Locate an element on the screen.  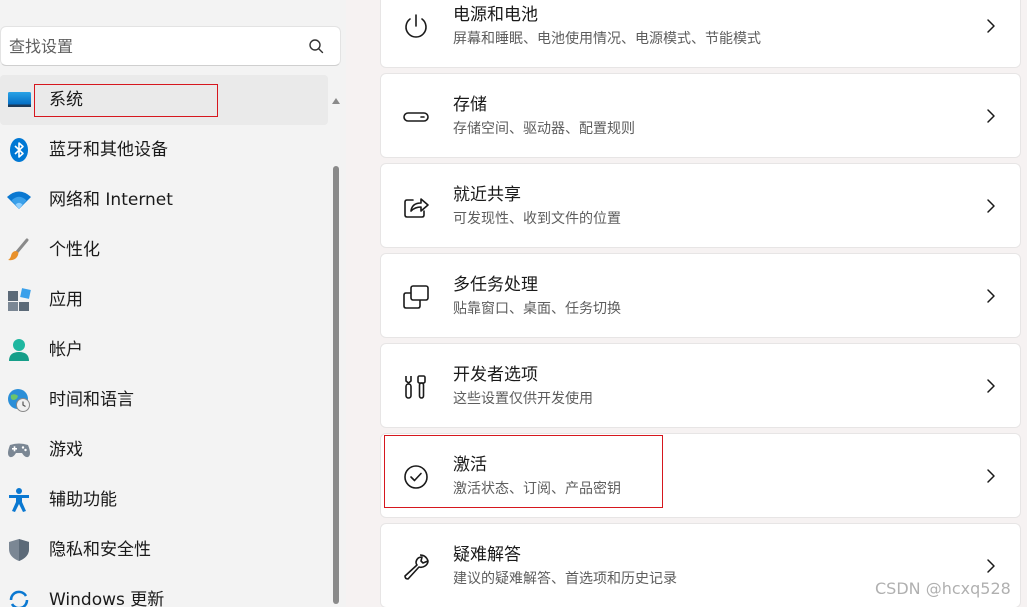
card-title: 疑难解答 is located at coordinates (487, 555).